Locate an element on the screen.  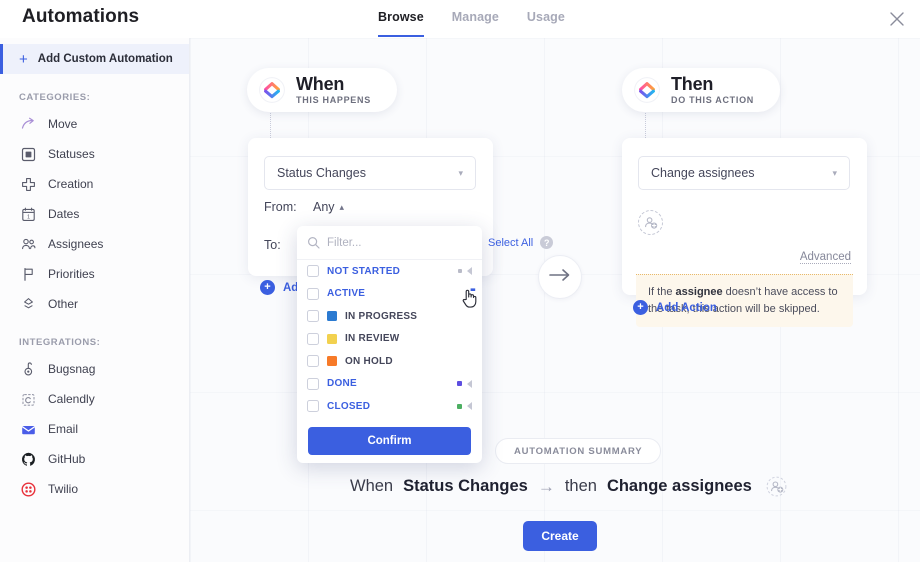
sidebar-item-dates: 1 Dates is located at coordinates (94, 214).